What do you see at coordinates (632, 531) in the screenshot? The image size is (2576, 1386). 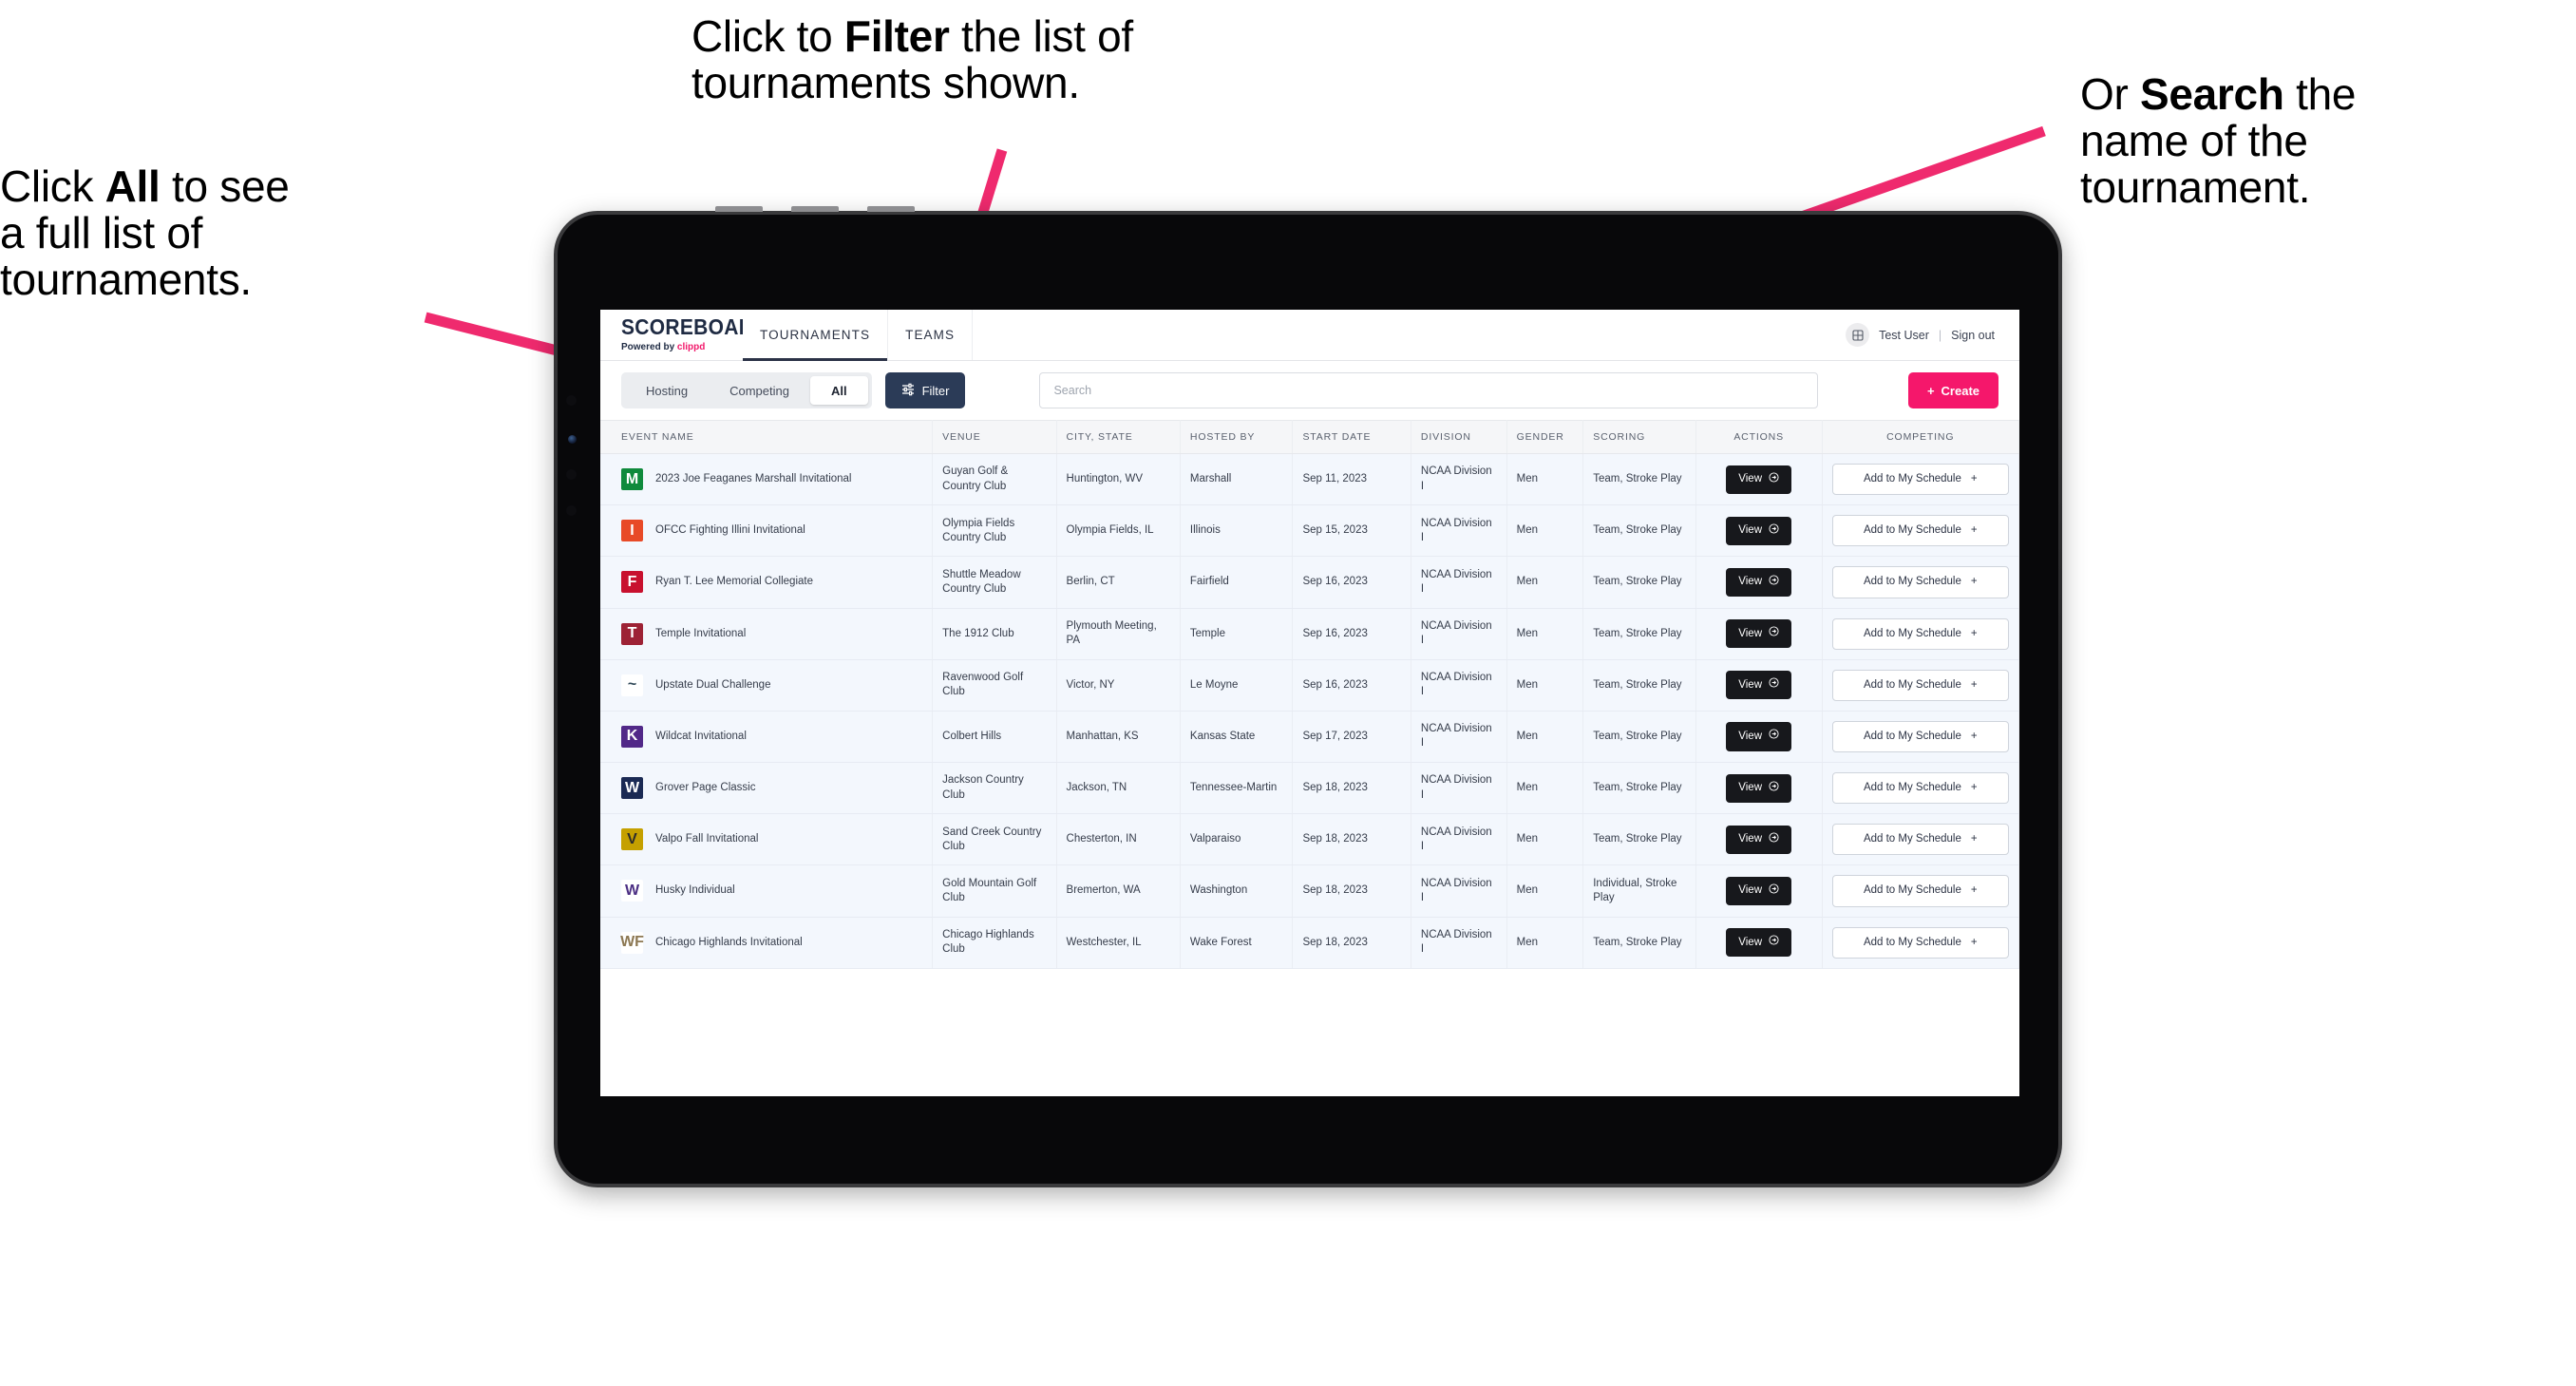 I see `team-logo-icon: I` at bounding box center [632, 531].